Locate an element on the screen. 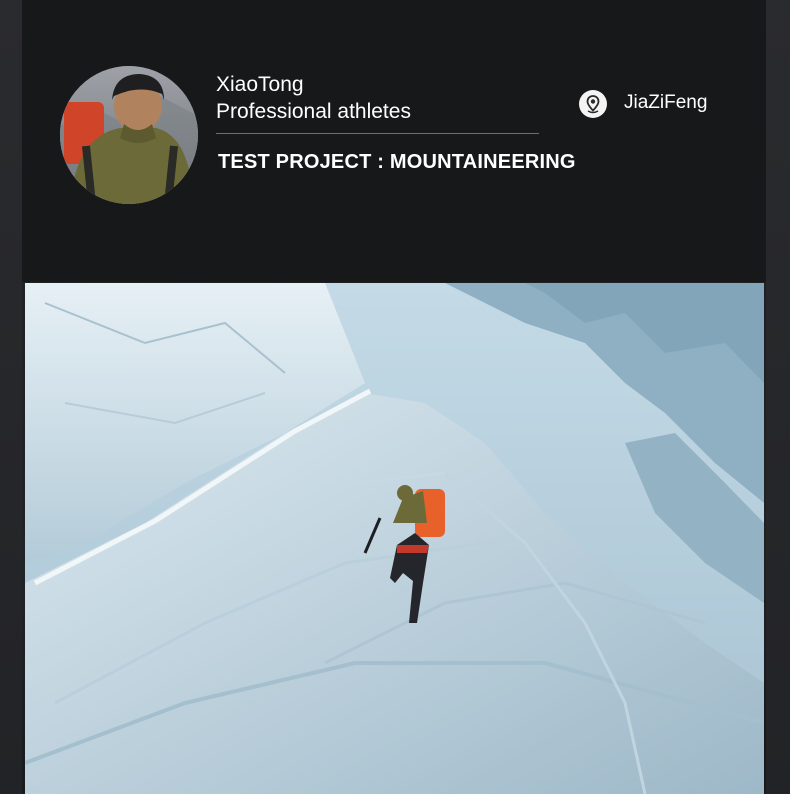 The height and width of the screenshot is (794, 790). test-project-label: TEST PROJECT : MOUNTAINEERING is located at coordinates (397, 162).